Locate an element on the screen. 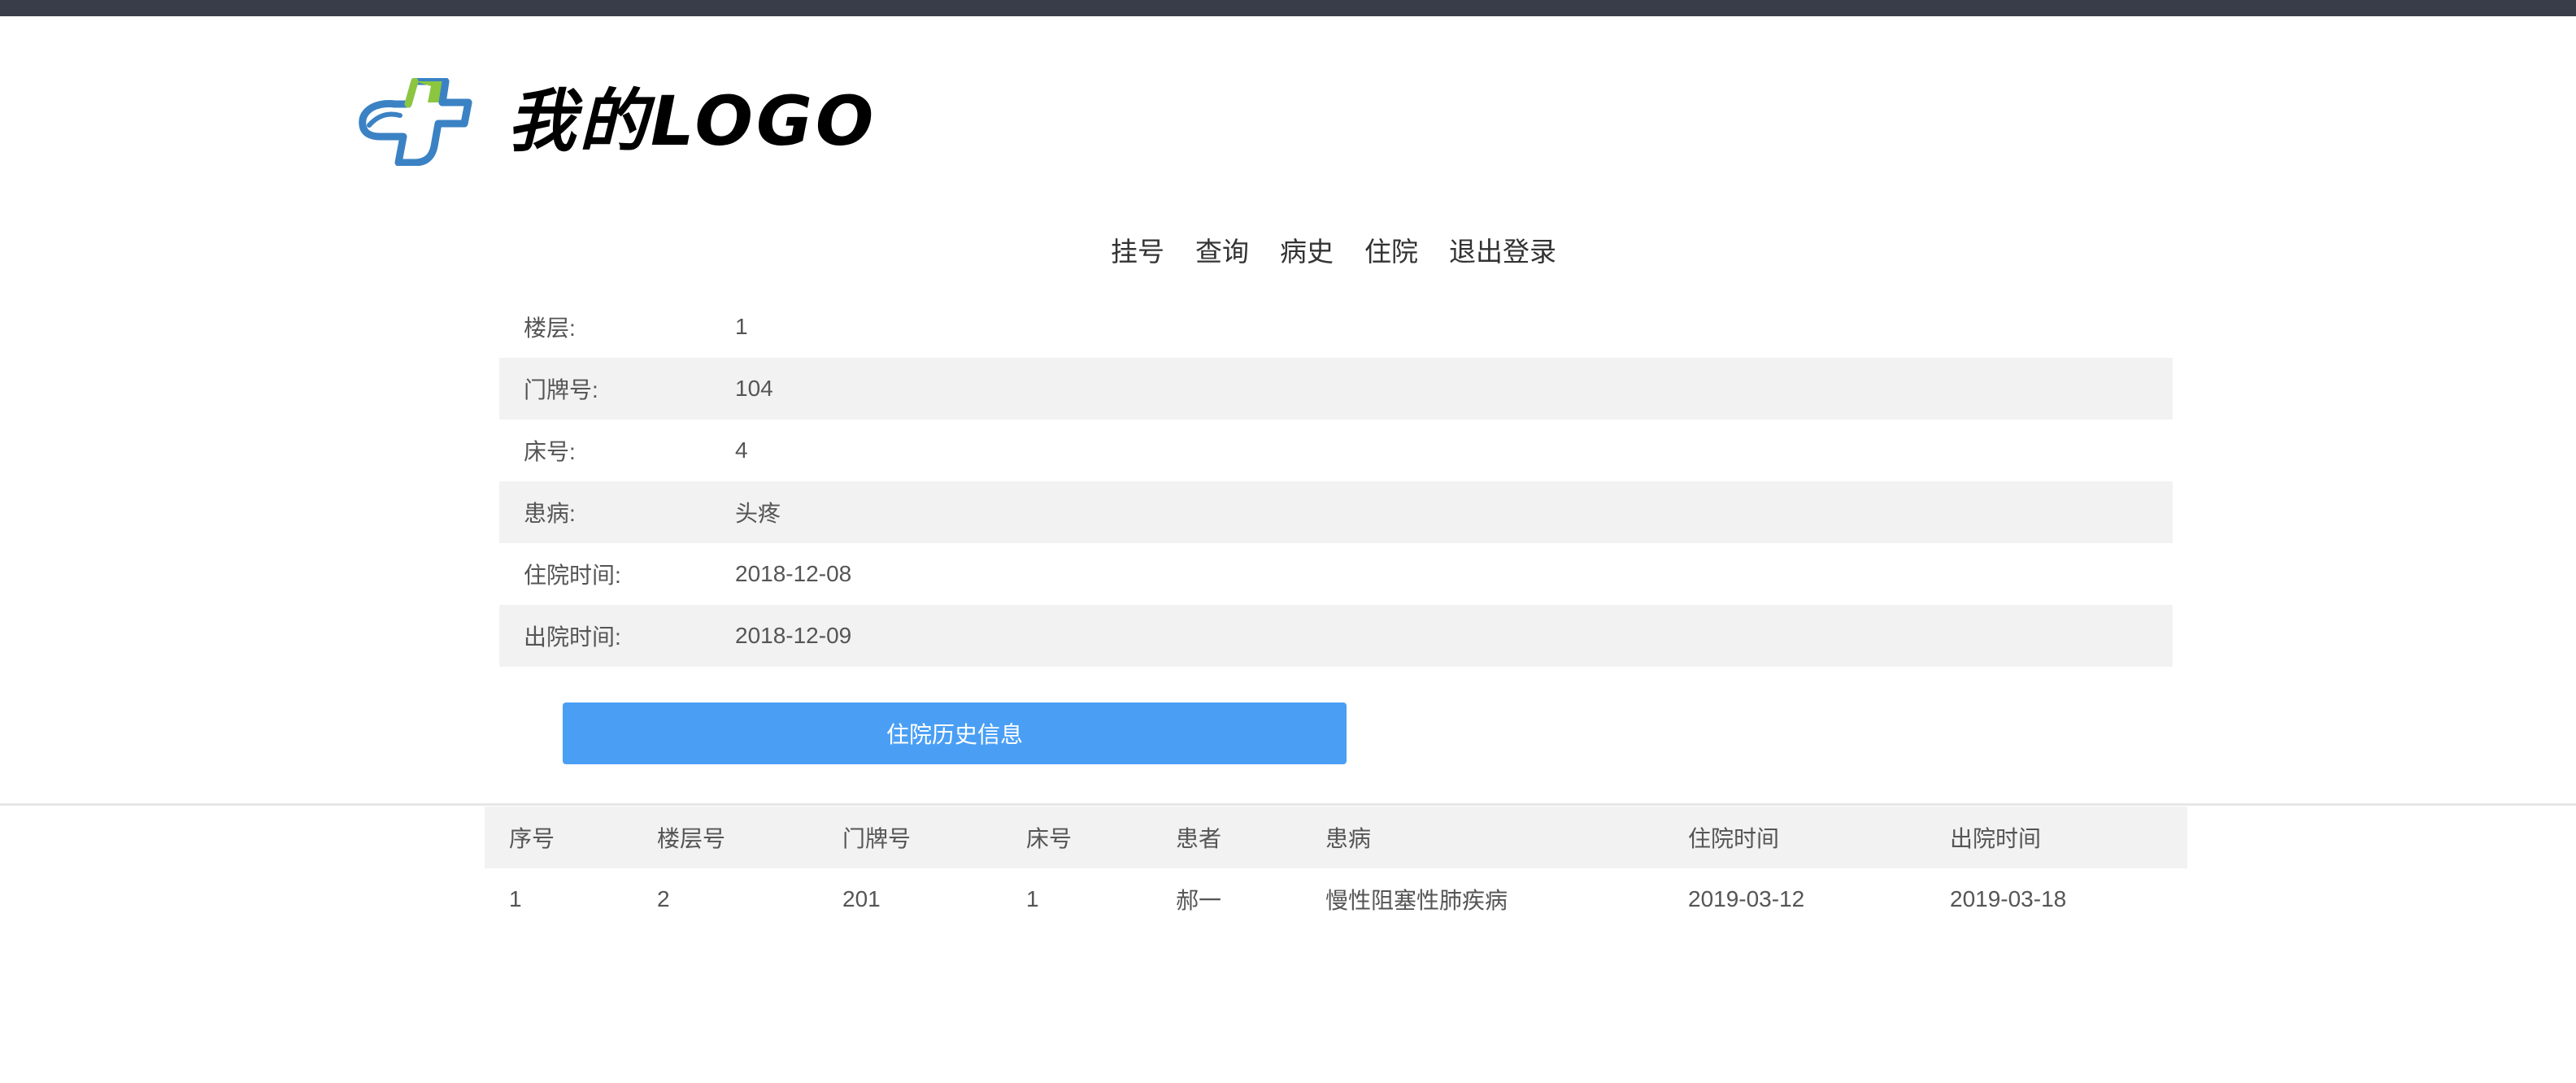 Image resolution: width=2576 pixels, height=1083 pixels. info-label: 门牌号: is located at coordinates (561, 390).